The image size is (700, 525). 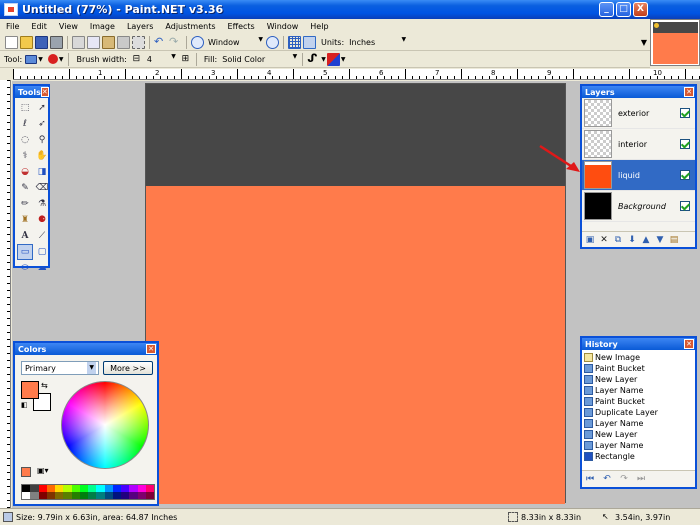 I want to click on redo-icon: ↷, so click(x=624, y=479).